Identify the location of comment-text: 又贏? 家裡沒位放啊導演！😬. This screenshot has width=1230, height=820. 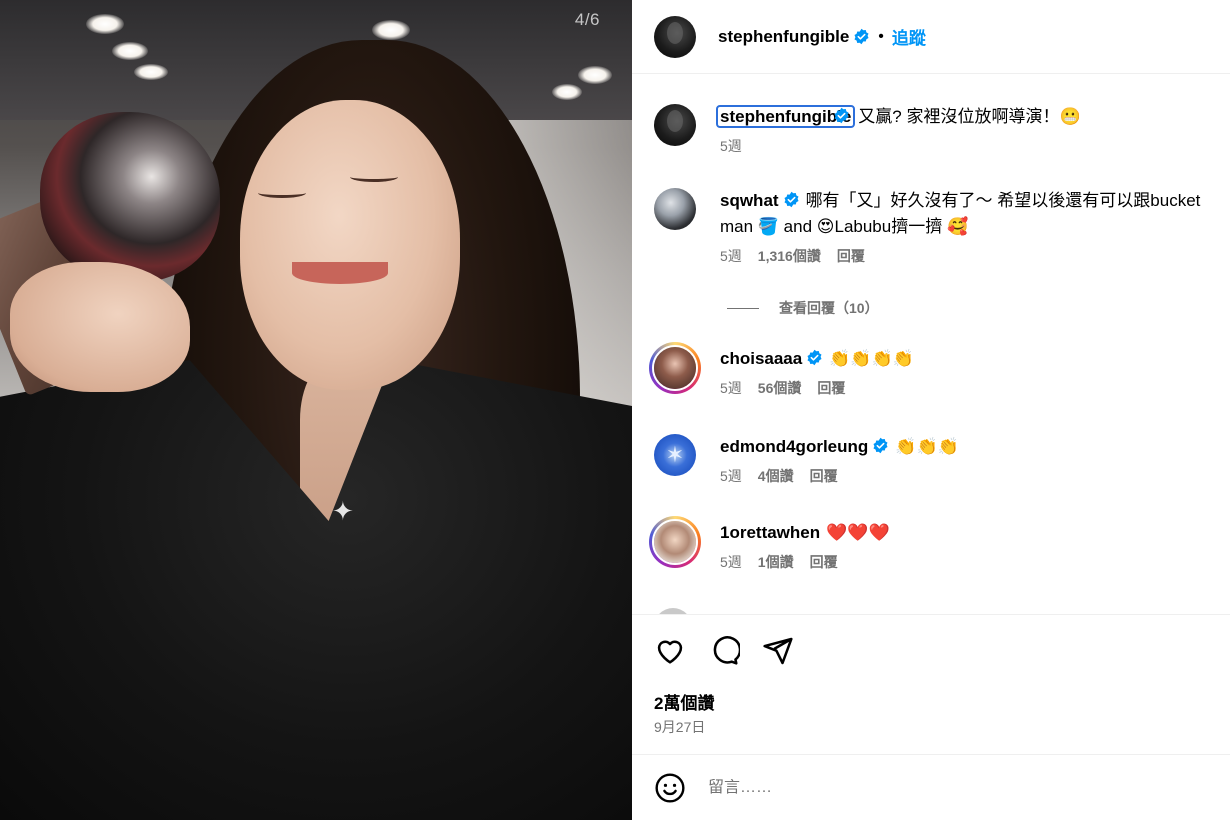
(969, 116).